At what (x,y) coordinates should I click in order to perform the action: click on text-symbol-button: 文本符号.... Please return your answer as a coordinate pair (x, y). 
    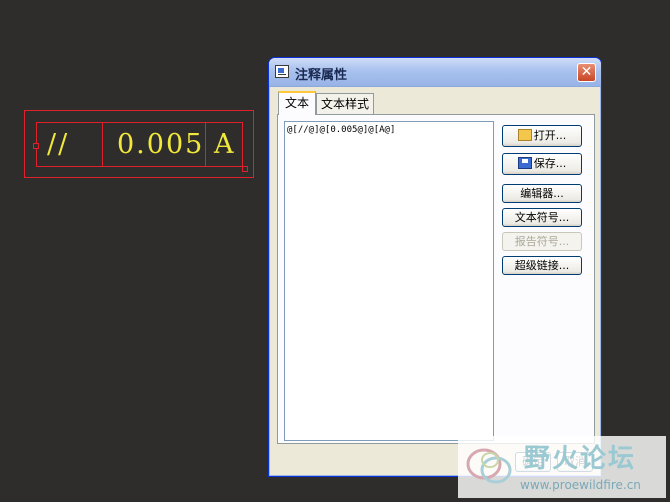
    Looking at the image, I should click on (542, 217).